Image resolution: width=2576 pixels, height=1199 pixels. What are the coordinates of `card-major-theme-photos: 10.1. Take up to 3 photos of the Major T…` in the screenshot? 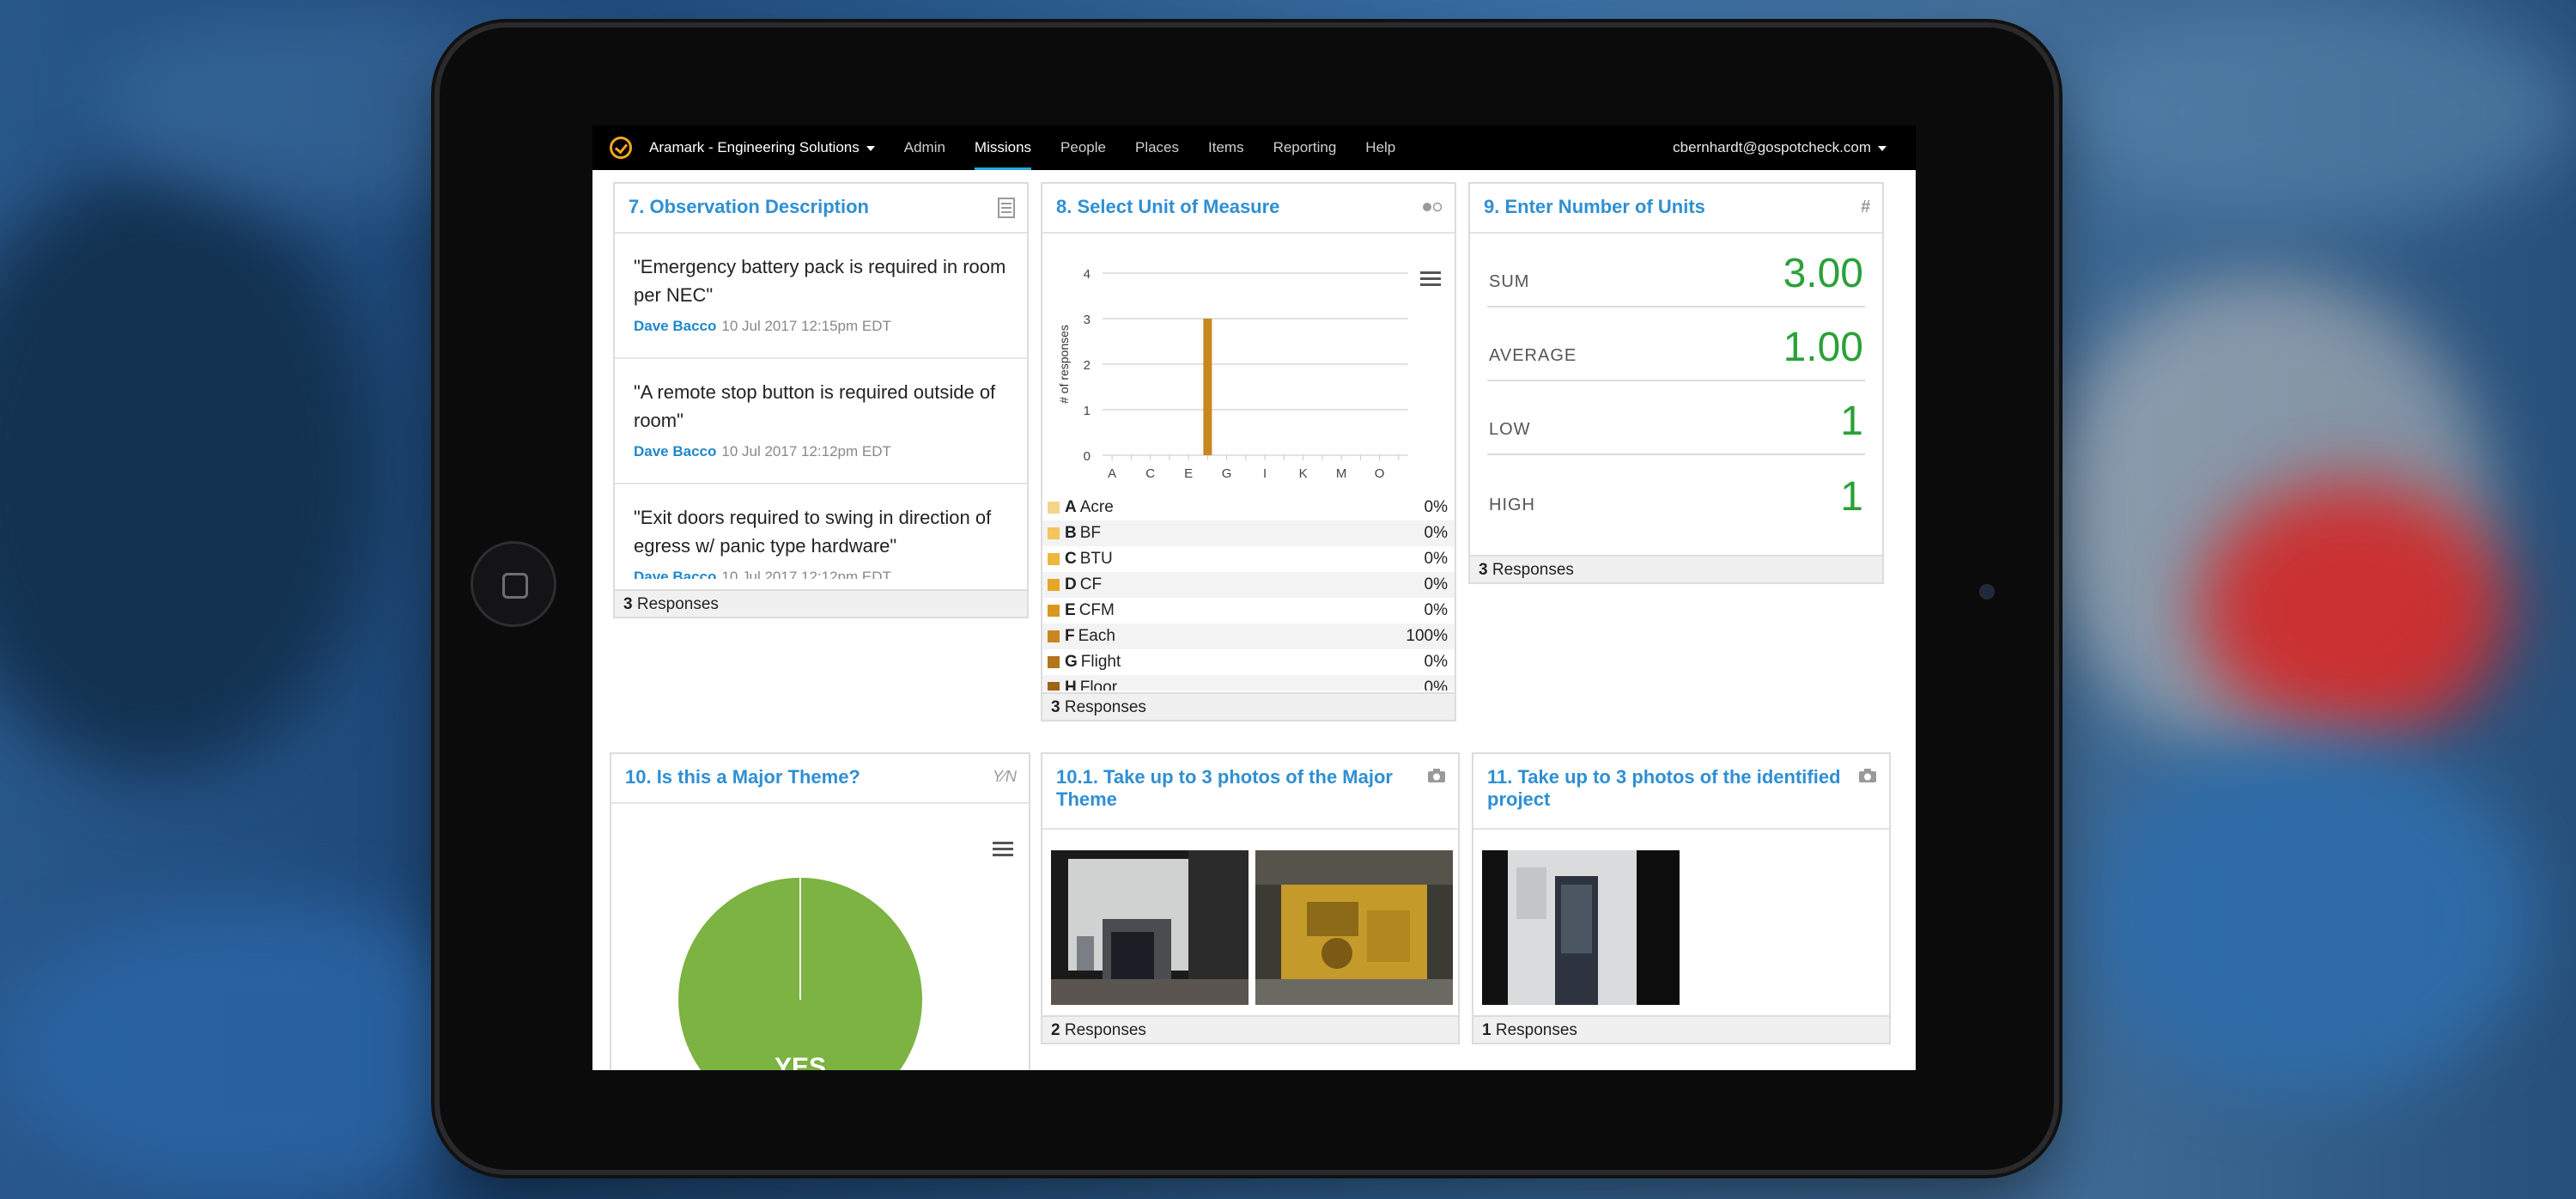 It's located at (1250, 898).